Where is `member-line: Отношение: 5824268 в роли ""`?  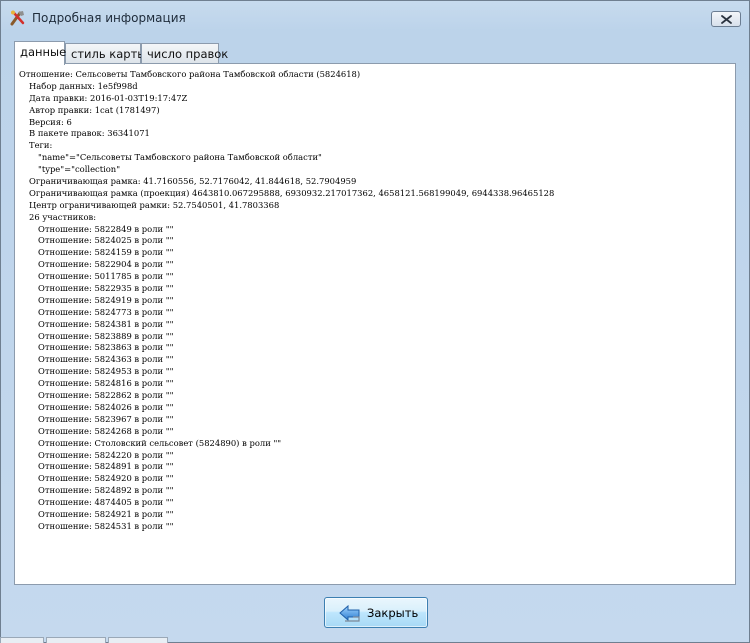 member-line: Отношение: 5824268 в роли "" is located at coordinates (106, 430).